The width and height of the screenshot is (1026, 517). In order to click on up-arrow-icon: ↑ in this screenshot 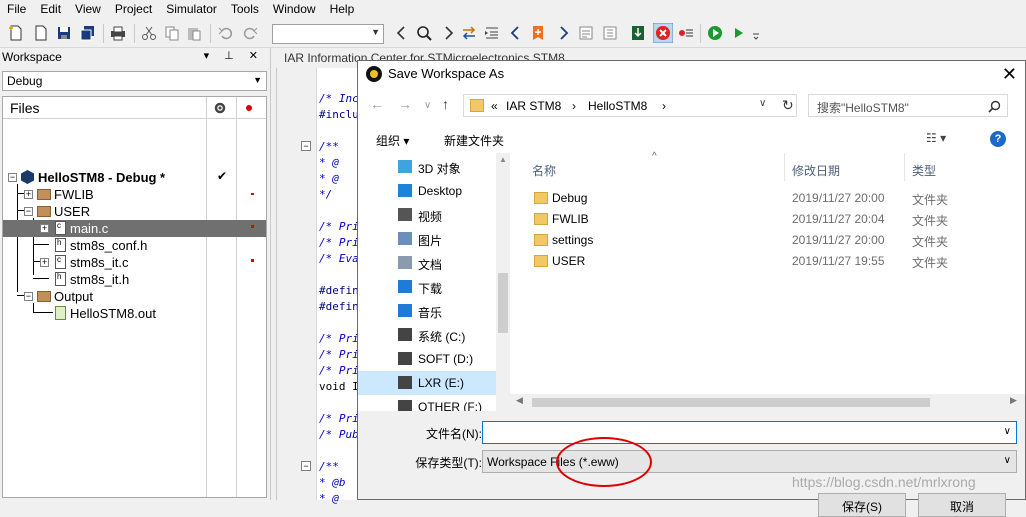, I will do `click(445, 104)`.